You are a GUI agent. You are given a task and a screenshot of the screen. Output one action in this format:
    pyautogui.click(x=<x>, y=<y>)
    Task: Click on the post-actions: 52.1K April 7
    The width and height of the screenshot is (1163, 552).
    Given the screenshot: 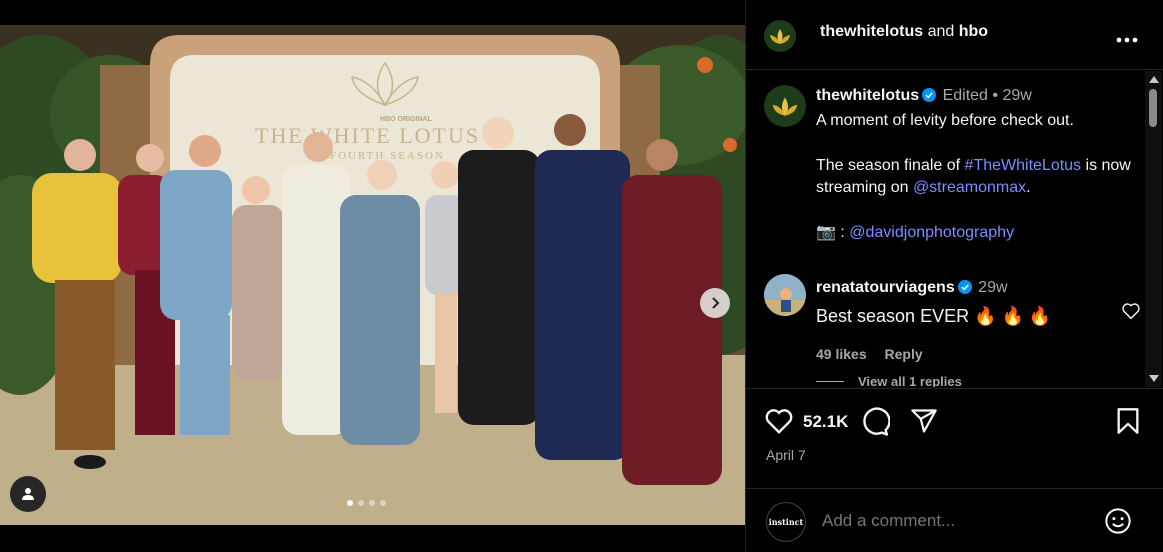 What is the action you would take?
    pyautogui.click(x=954, y=438)
    